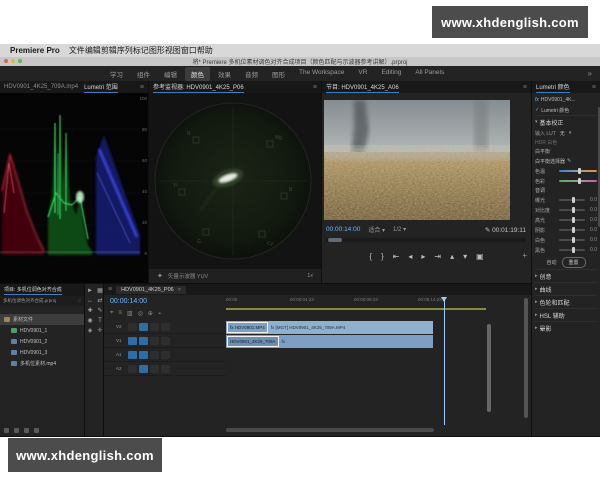 The image size is (600, 480). Describe the element at coordinates (90, 311) in the screenshot. I see `tool-button: ✚` at that location.